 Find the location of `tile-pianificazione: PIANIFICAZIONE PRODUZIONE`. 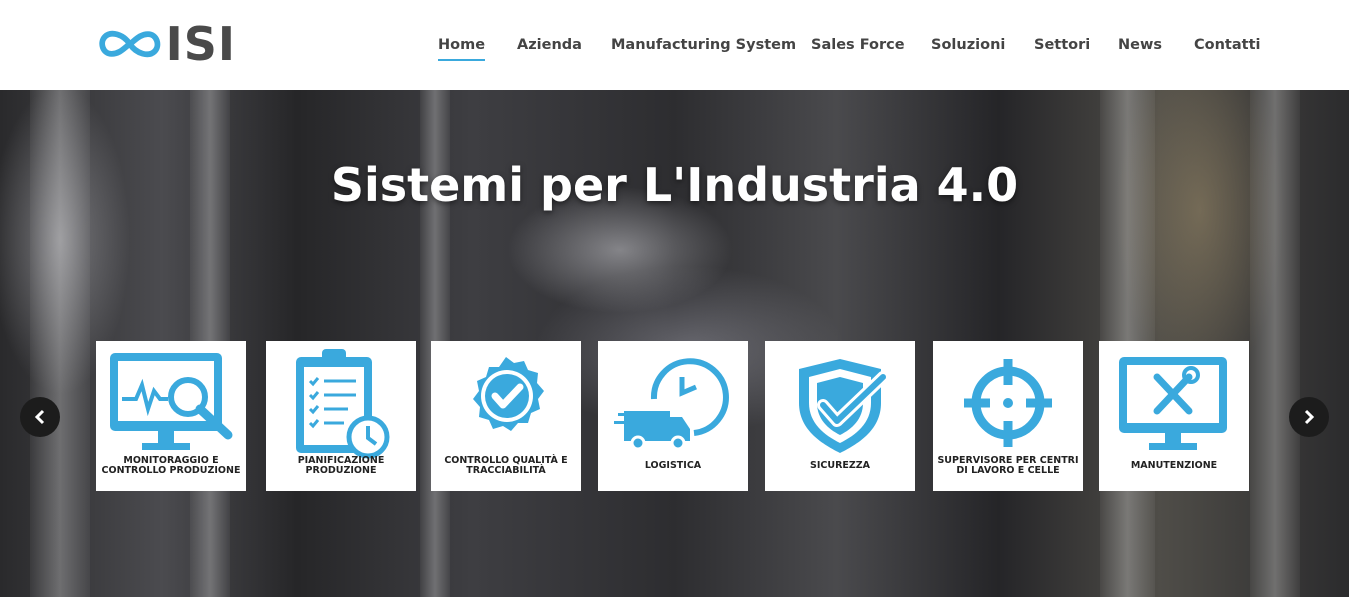

tile-pianificazione: PIANIFICAZIONE PRODUZIONE is located at coordinates (341, 416).